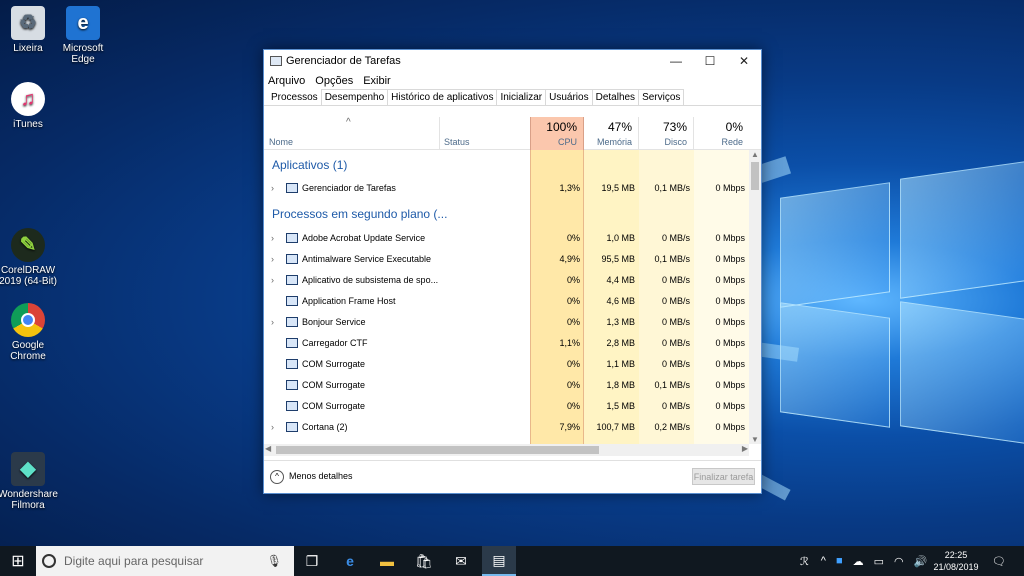 The width and height of the screenshot is (1024, 576). What do you see at coordinates (268, 448) in the screenshot?
I see `scroll-left-icon: ◀` at bounding box center [268, 448].